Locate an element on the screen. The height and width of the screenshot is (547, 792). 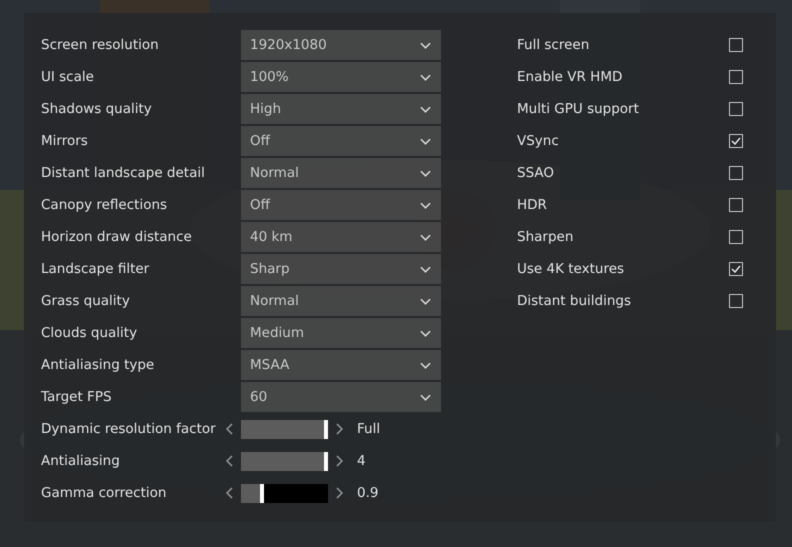
setting-label: Antialiasing is located at coordinates (81, 461).